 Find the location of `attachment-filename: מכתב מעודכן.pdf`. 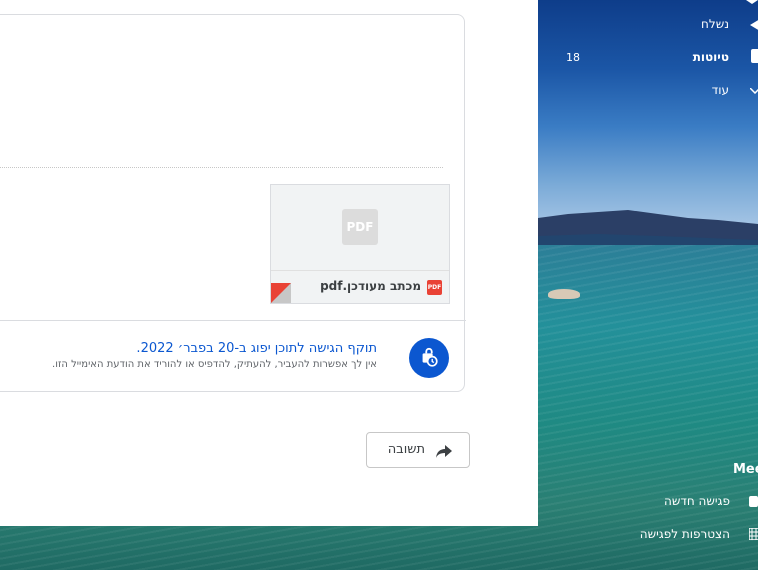

attachment-filename: מכתב מעודכן.pdf is located at coordinates (370, 286).